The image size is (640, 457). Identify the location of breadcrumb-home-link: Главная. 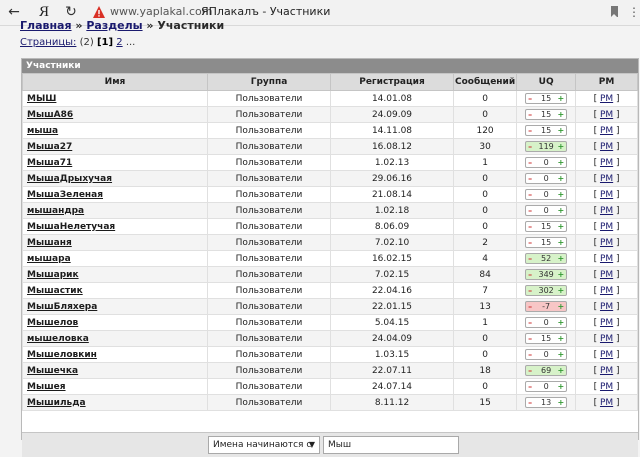
(46, 25).